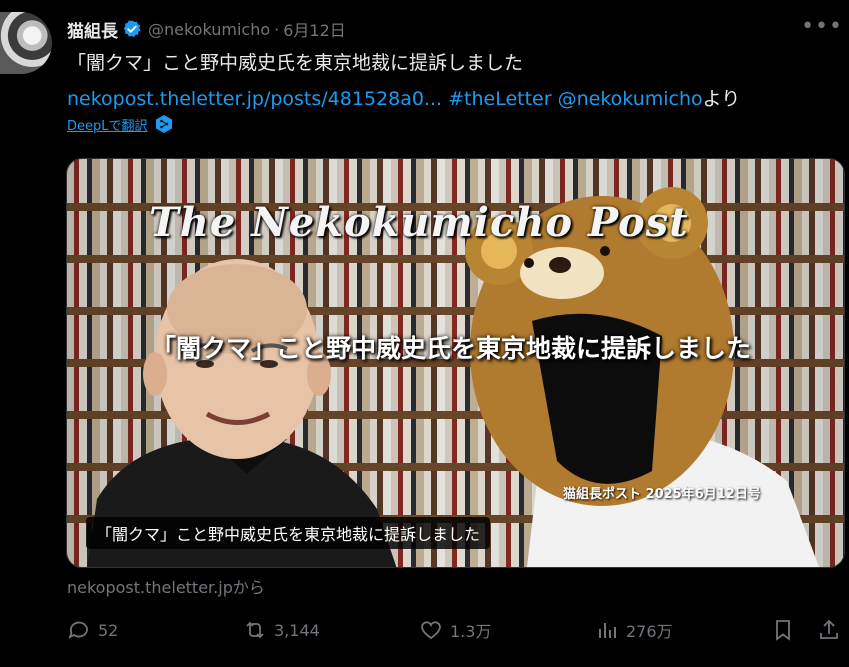  What do you see at coordinates (649, 631) in the screenshot?
I see `views-count: 276万` at bounding box center [649, 631].